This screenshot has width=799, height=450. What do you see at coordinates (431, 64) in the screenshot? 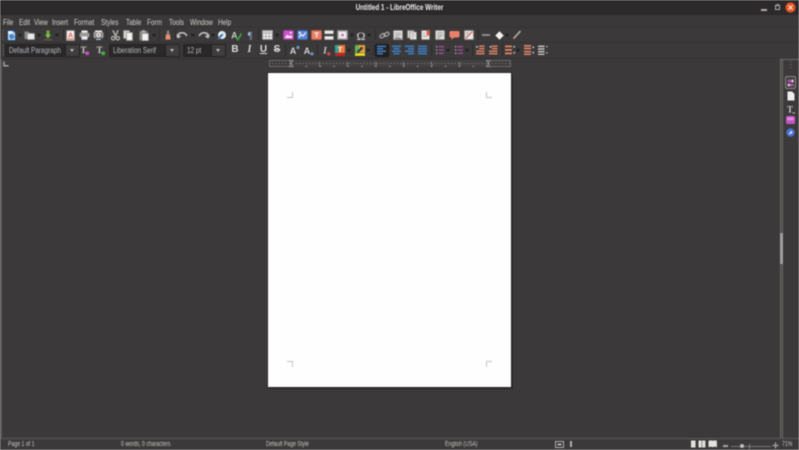
I see `svg-text: 5` at bounding box center [431, 64].